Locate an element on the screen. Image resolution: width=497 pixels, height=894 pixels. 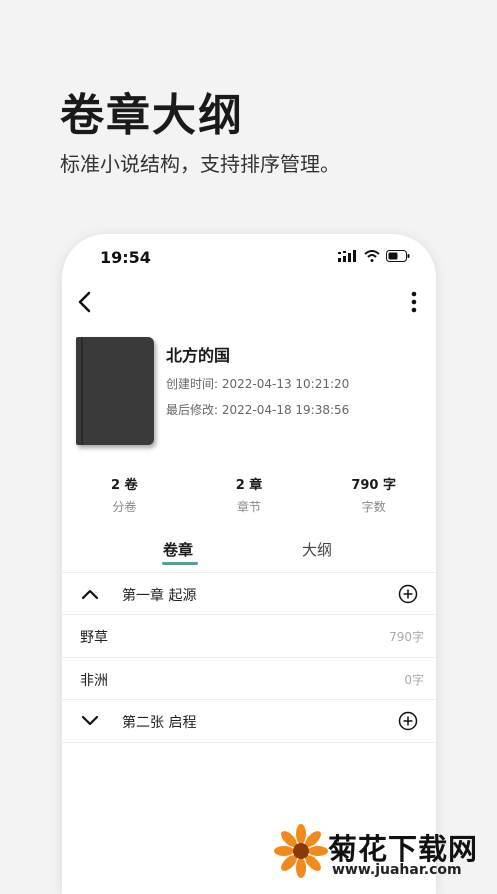
chapter-row: 非洲 0字 is located at coordinates (249, 678).